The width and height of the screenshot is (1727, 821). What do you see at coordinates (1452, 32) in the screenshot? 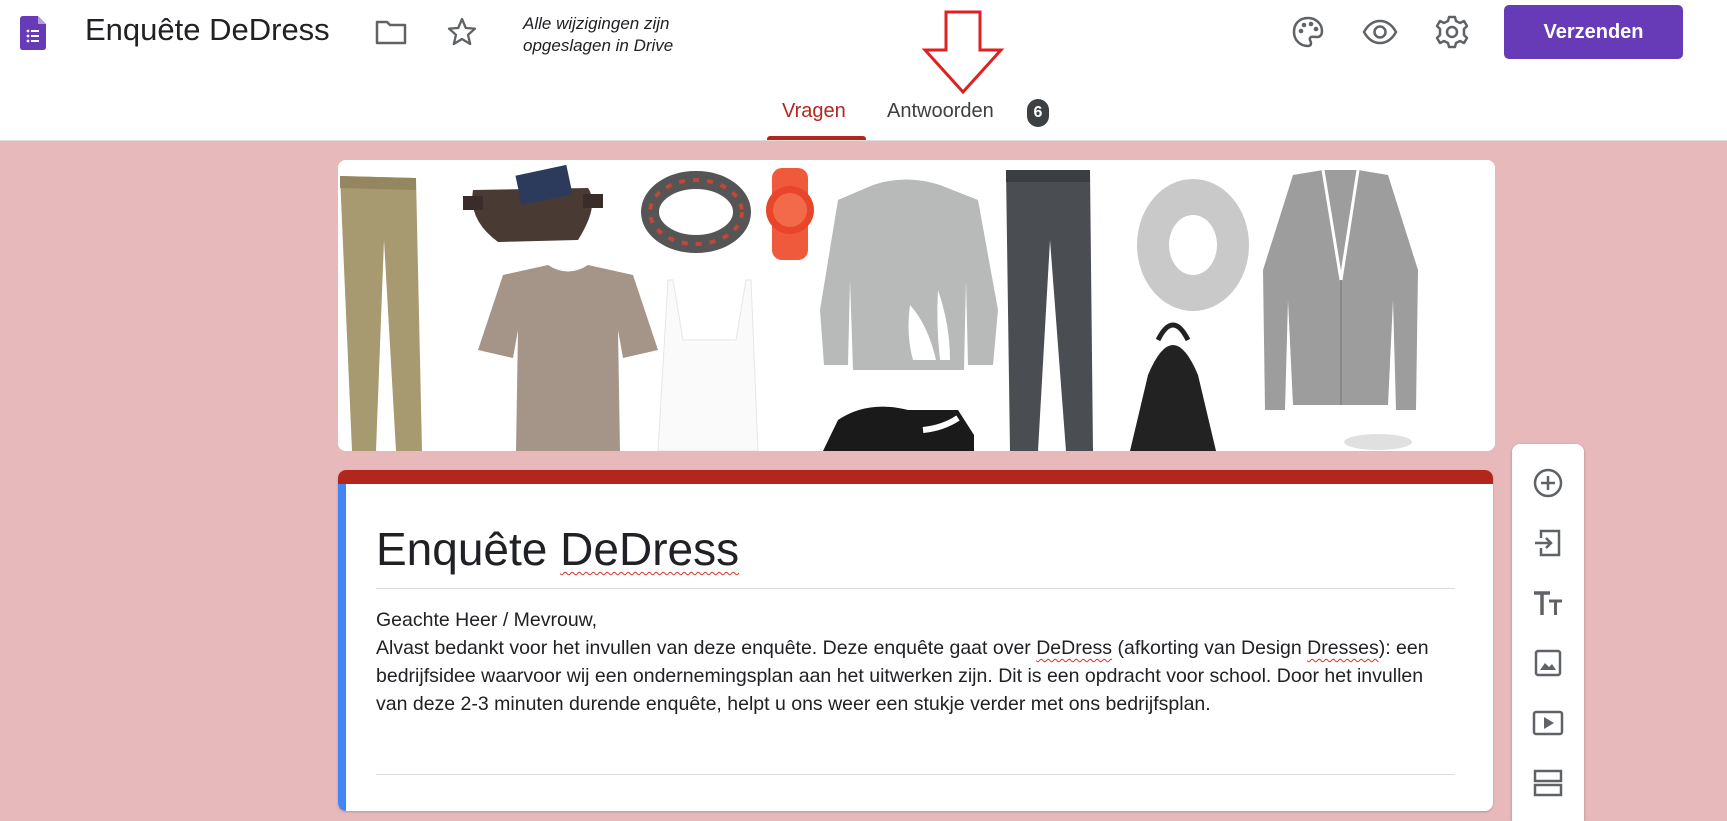
I see `gear-icon` at bounding box center [1452, 32].